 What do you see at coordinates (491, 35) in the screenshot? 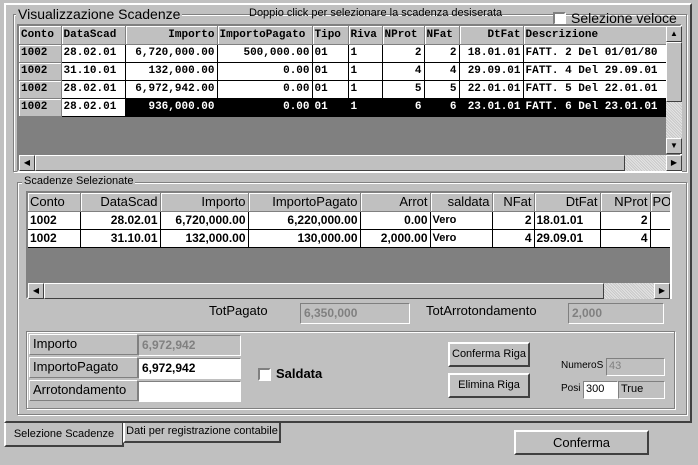
I see `grid1-header: DtFat` at bounding box center [491, 35].